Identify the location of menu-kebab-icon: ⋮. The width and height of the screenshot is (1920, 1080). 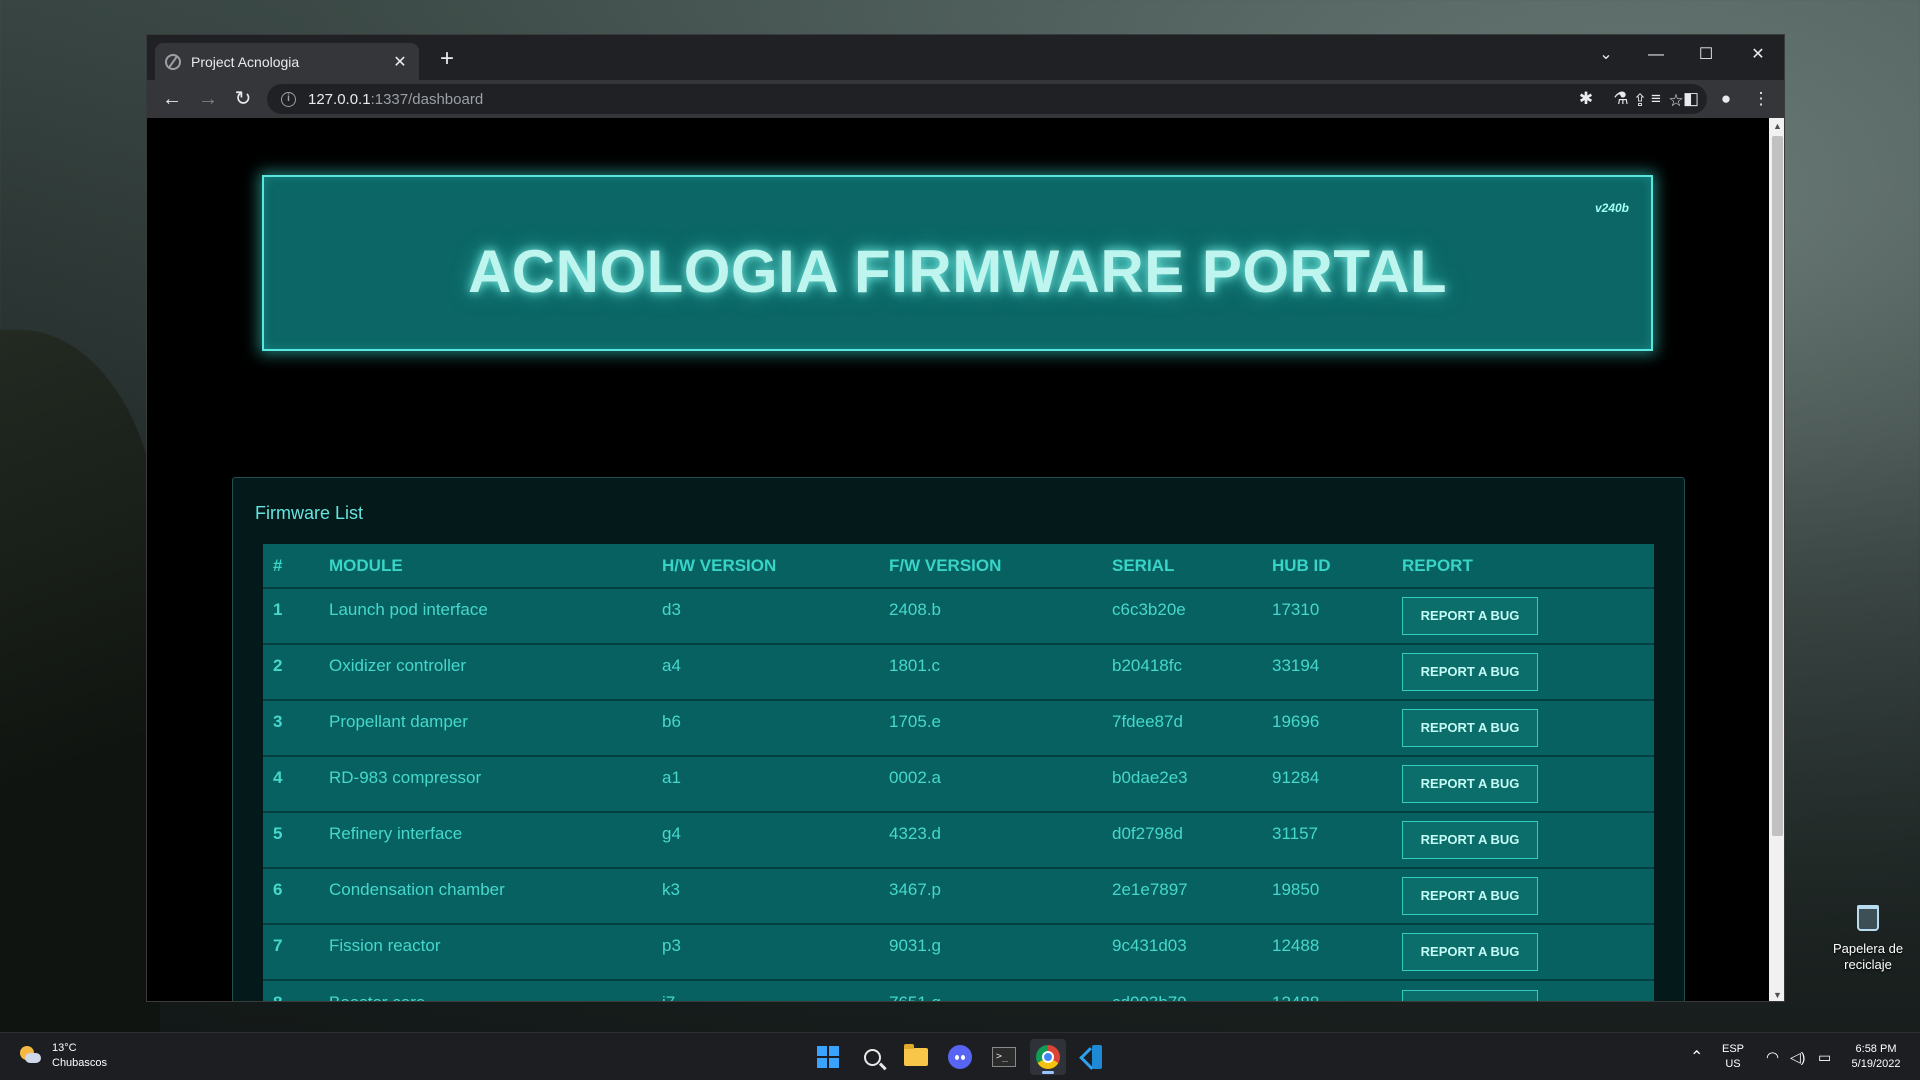
(1761, 99).